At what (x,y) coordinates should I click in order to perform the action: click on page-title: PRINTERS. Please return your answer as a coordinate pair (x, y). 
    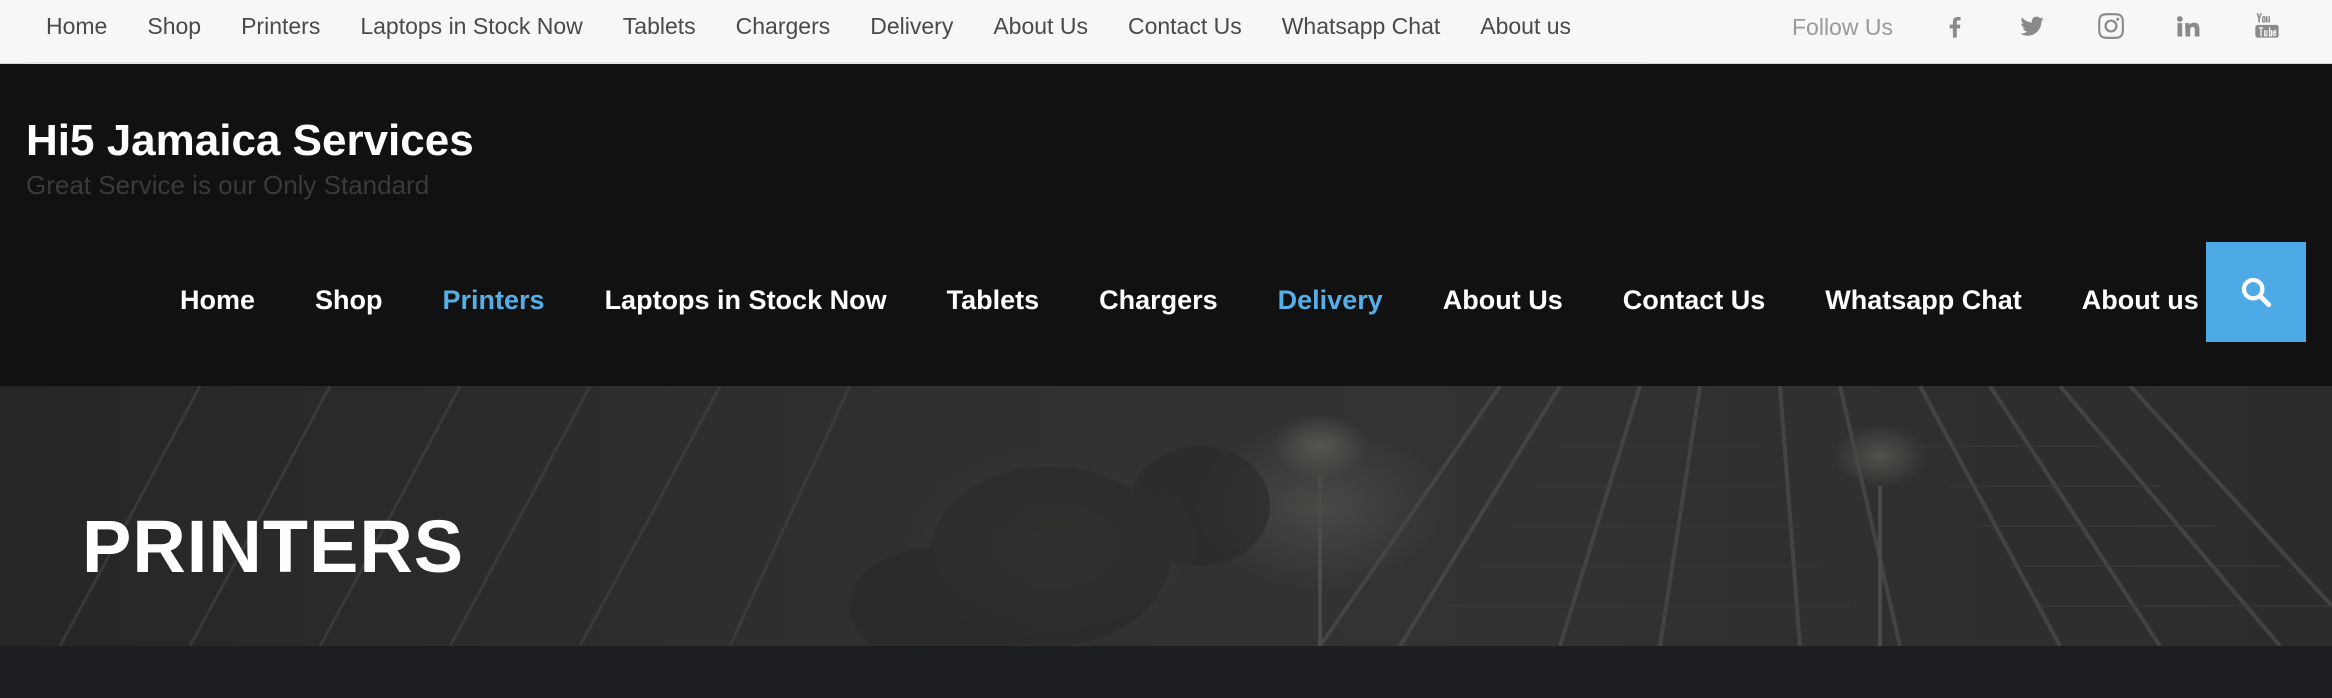
    Looking at the image, I should click on (273, 546).